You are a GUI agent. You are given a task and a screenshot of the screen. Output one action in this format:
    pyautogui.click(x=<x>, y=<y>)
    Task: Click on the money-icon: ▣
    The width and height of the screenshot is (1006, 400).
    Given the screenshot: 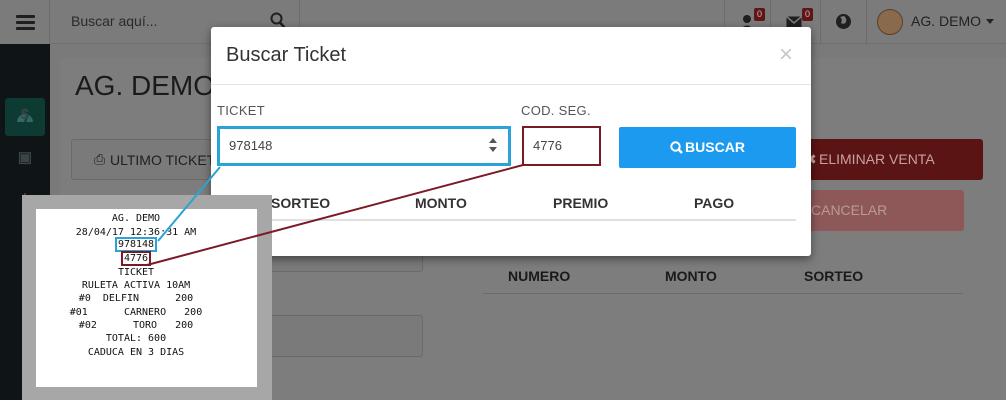 What is the action you would take?
    pyautogui.click(x=25, y=157)
    